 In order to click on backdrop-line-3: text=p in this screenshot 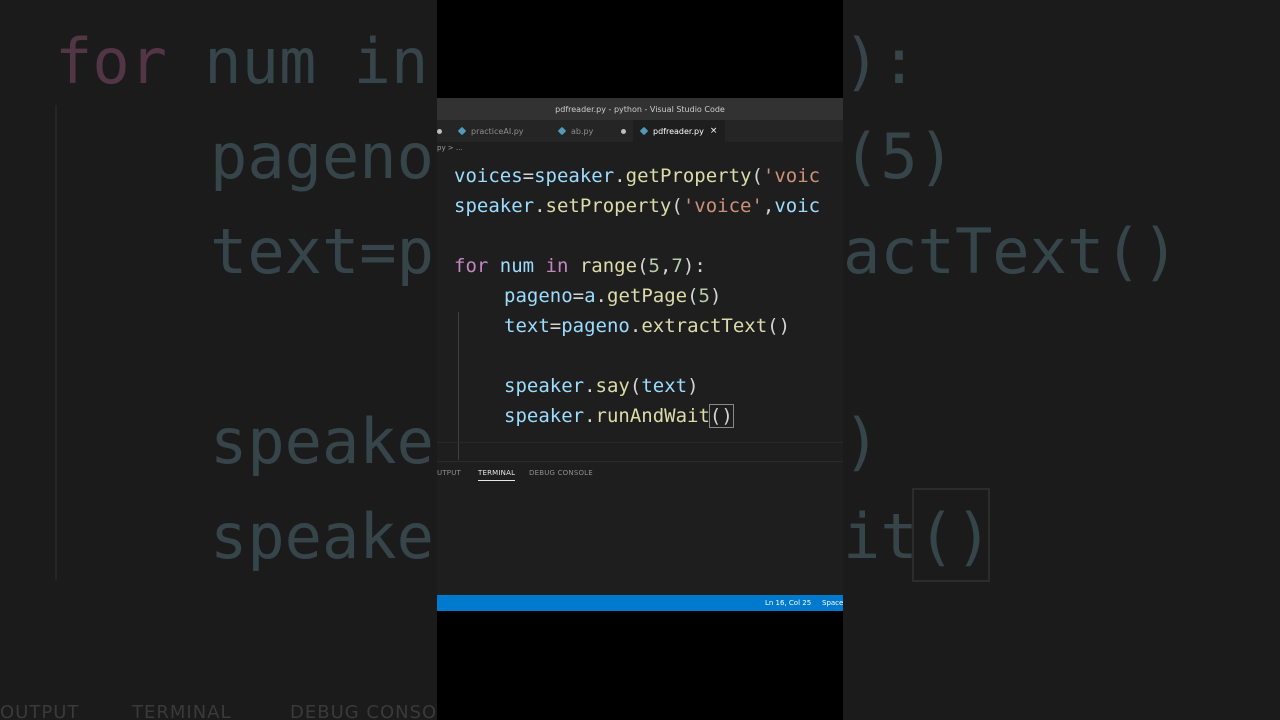, I will do `click(322, 251)`.